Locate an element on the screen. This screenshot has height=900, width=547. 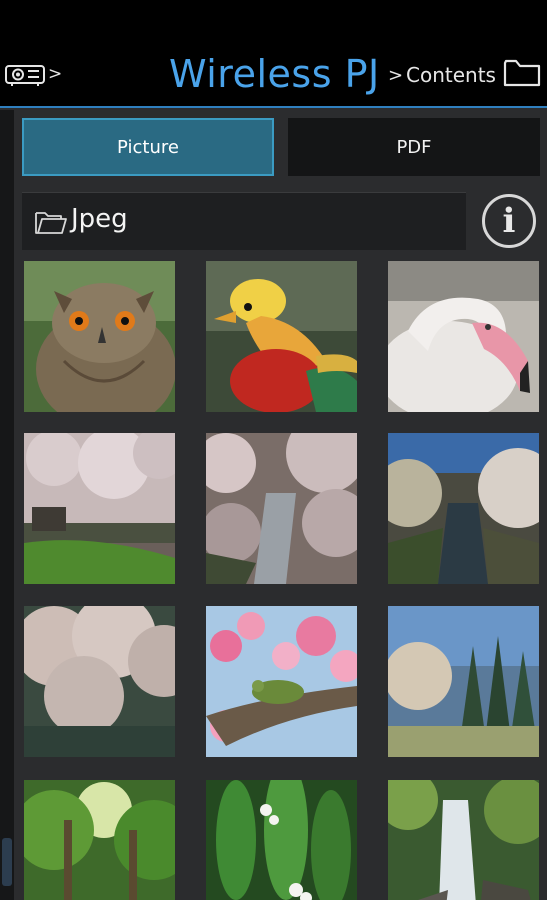
tab-pdf-label: PDF is located at coordinates (414, 147).